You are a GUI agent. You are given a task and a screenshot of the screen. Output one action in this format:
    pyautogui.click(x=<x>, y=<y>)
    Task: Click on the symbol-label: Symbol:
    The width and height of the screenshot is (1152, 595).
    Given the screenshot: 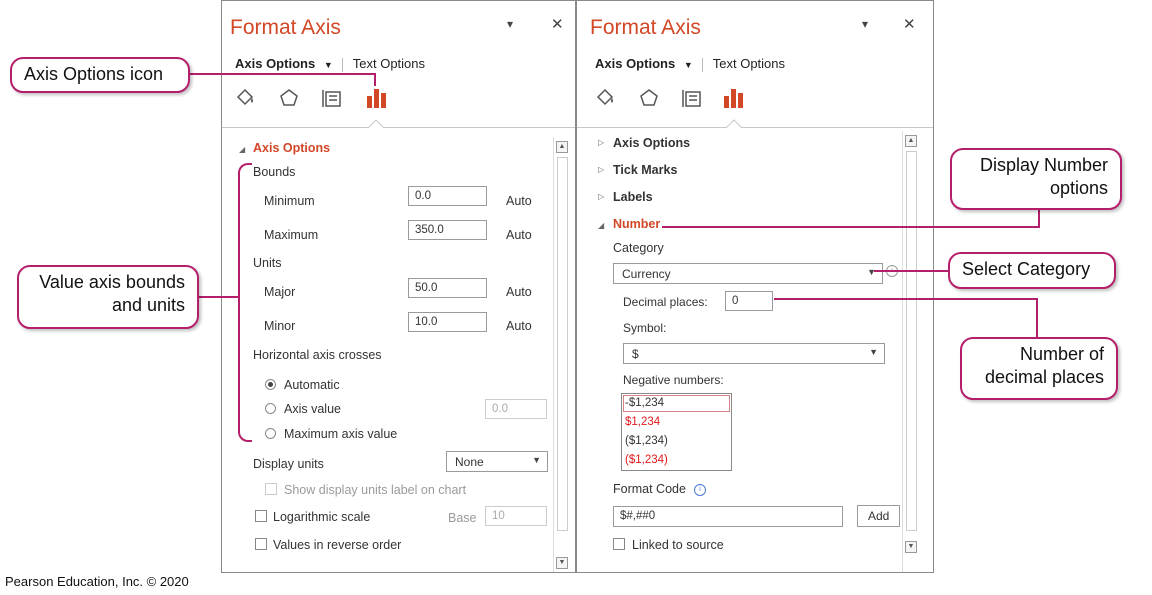 What is the action you would take?
    pyautogui.click(x=645, y=328)
    